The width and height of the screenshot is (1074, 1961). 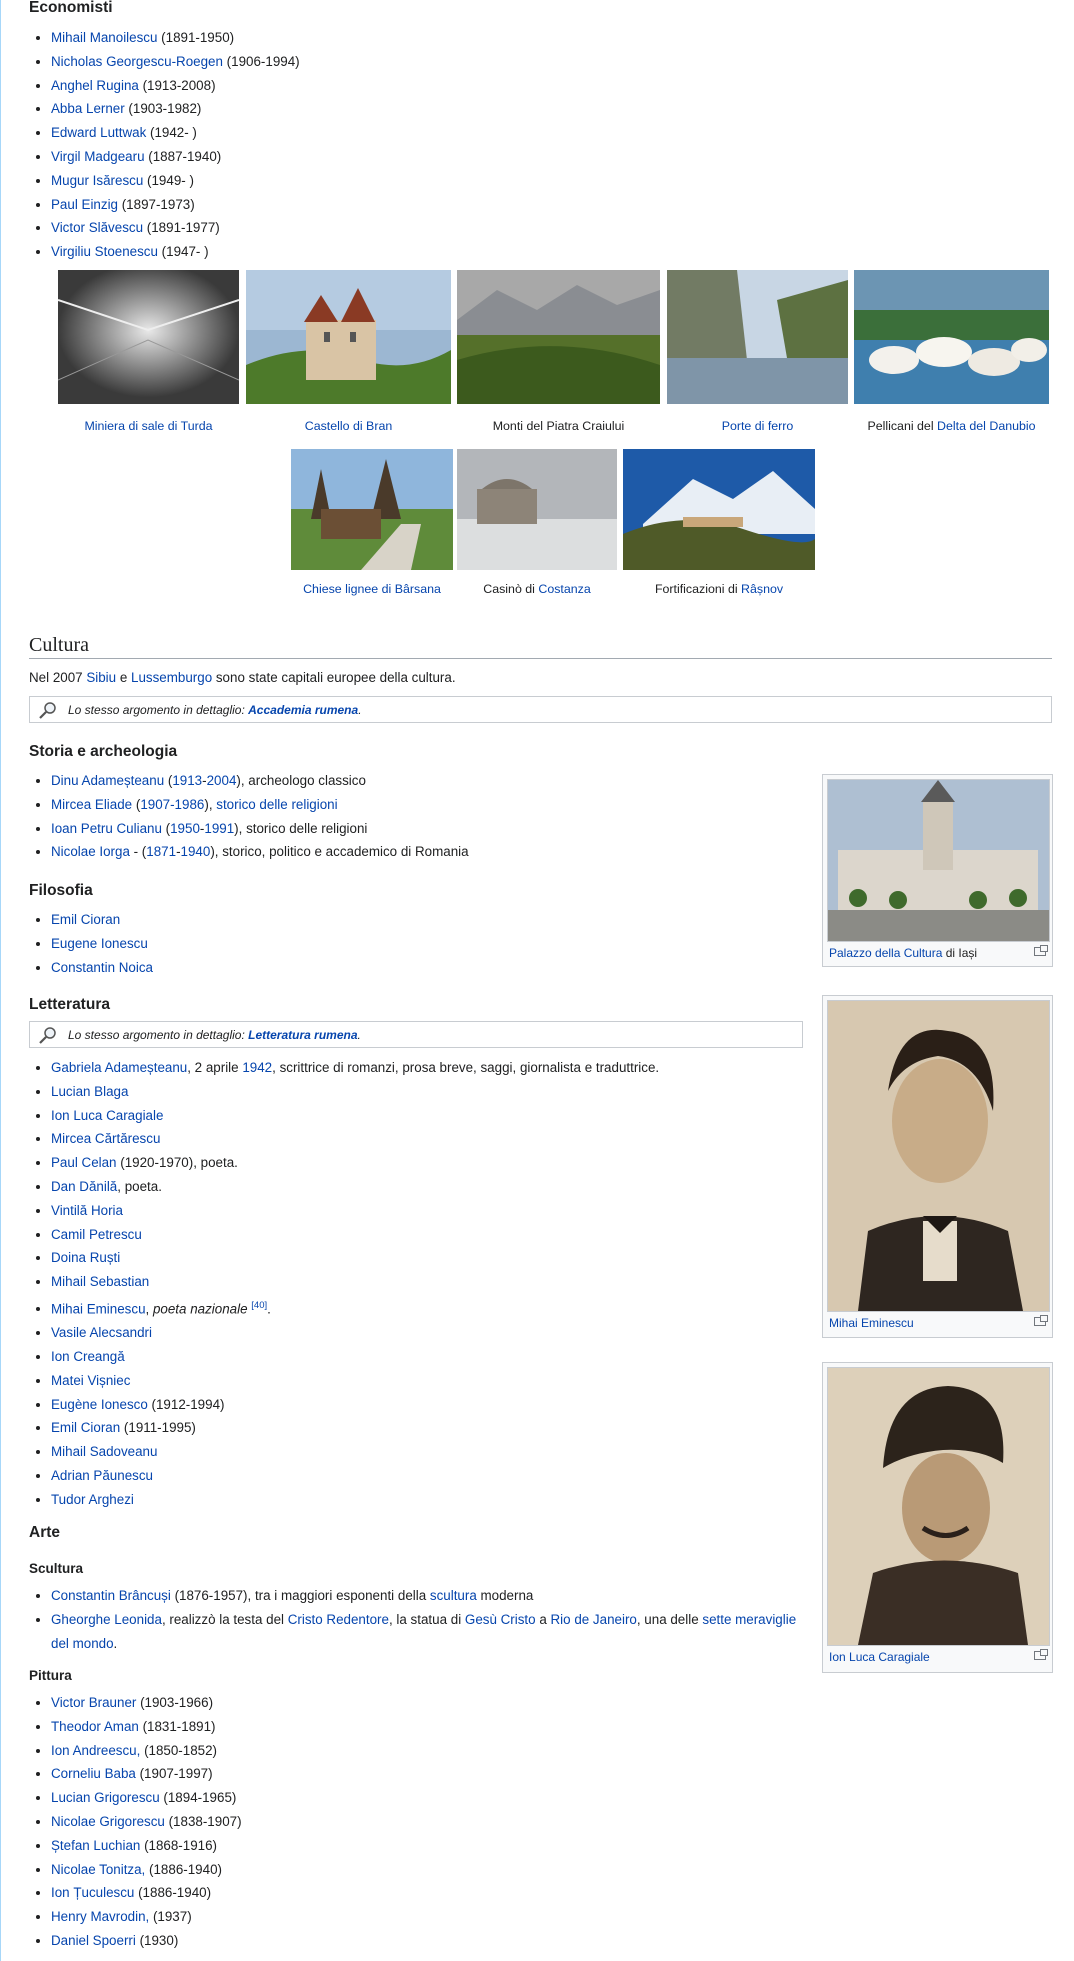 What do you see at coordinates (93, 1940) in the screenshot?
I see `person-link: Daniel Spoerri` at bounding box center [93, 1940].